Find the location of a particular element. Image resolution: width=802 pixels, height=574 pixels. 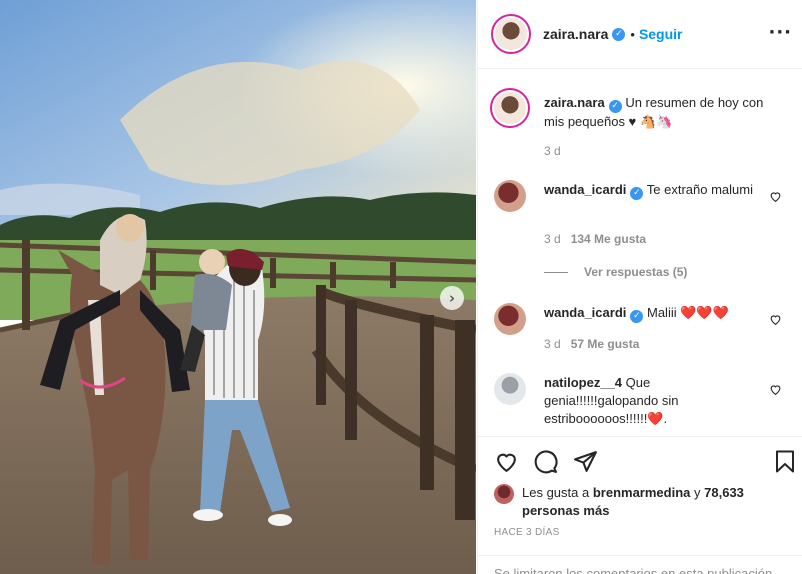

share-icon is located at coordinates (585, 461).